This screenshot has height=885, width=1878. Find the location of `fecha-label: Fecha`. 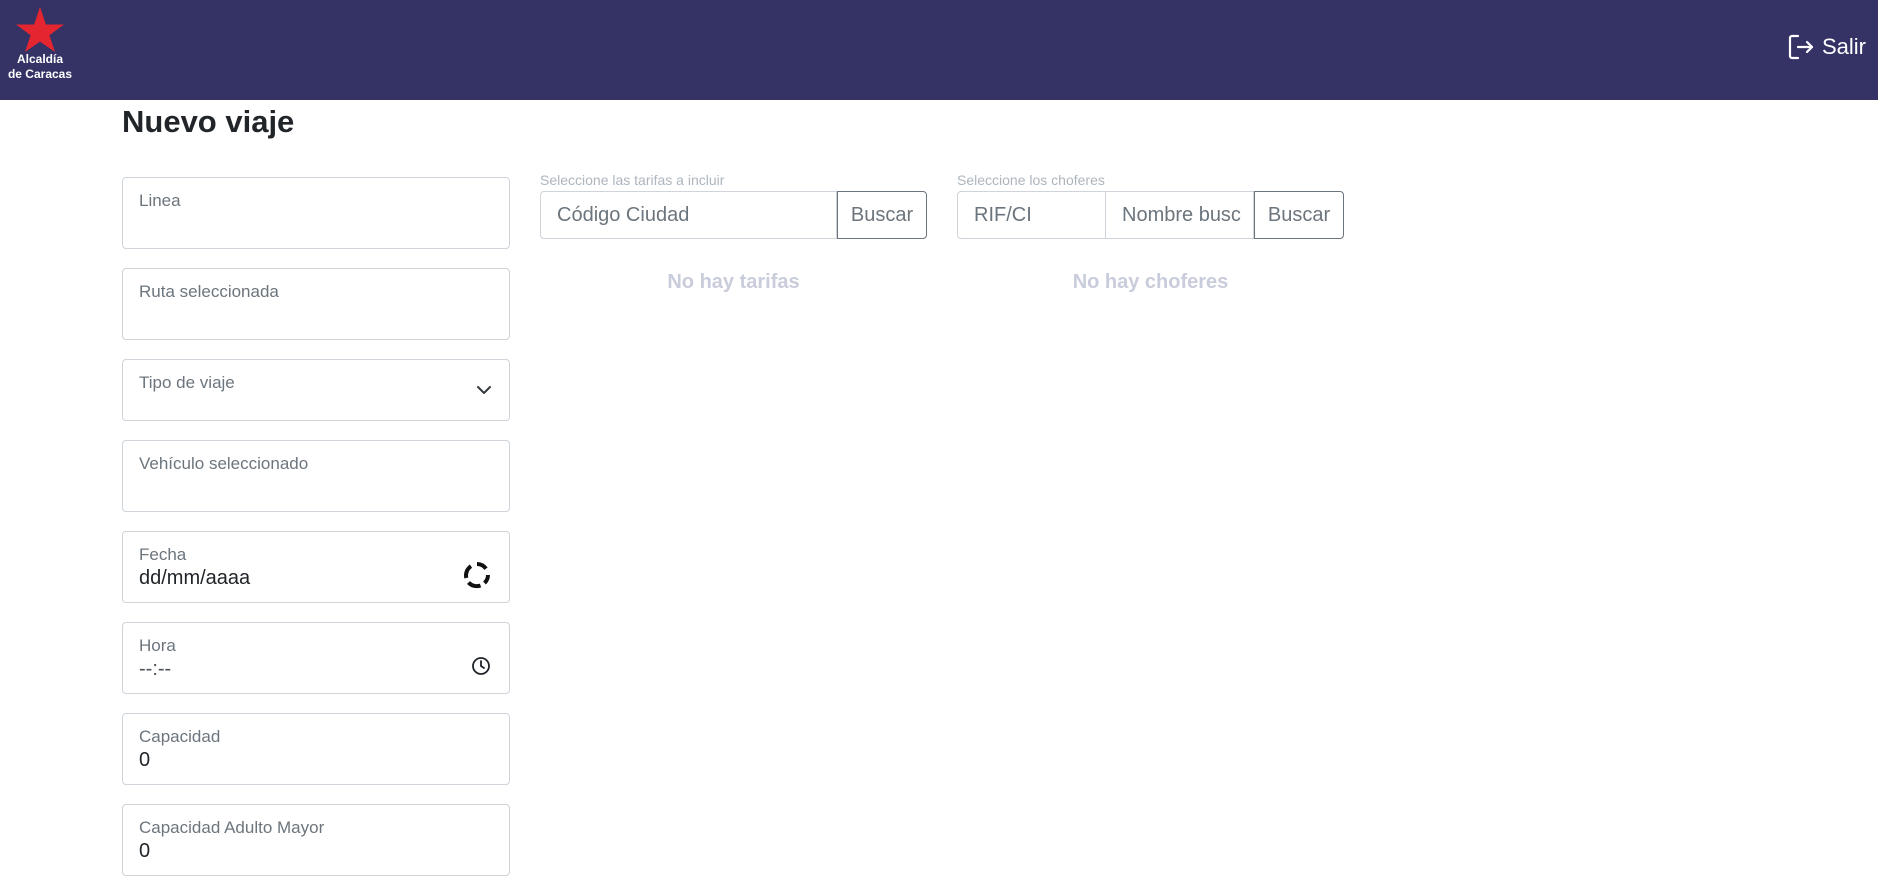

fecha-label: Fecha is located at coordinates (163, 554).